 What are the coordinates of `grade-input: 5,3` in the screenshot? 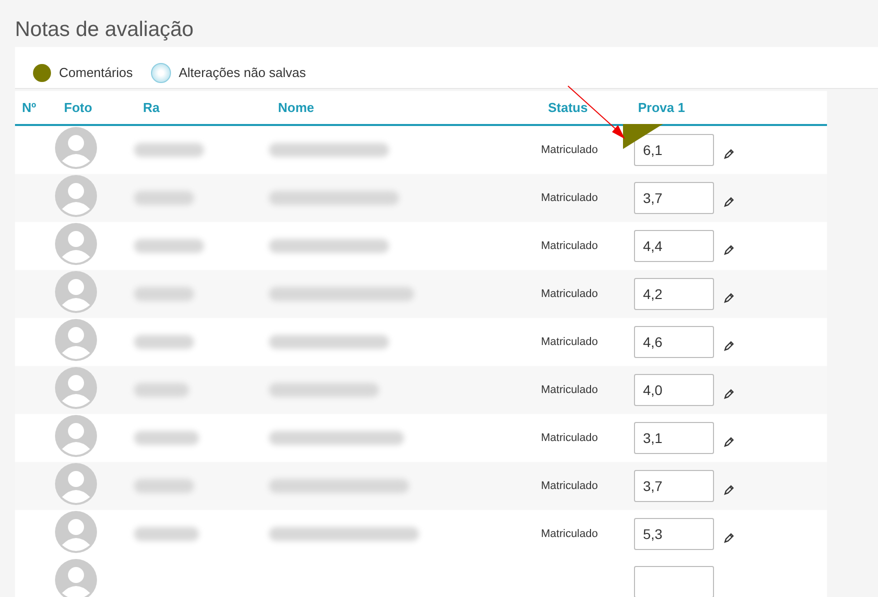 It's located at (674, 534).